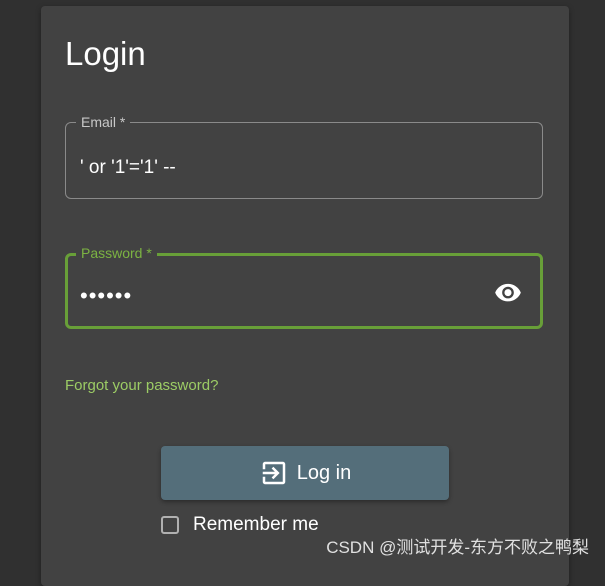 The height and width of the screenshot is (586, 605). Describe the element at coordinates (304, 156) in the screenshot. I see `email-field: Email * ' or '1'='1' --` at that location.